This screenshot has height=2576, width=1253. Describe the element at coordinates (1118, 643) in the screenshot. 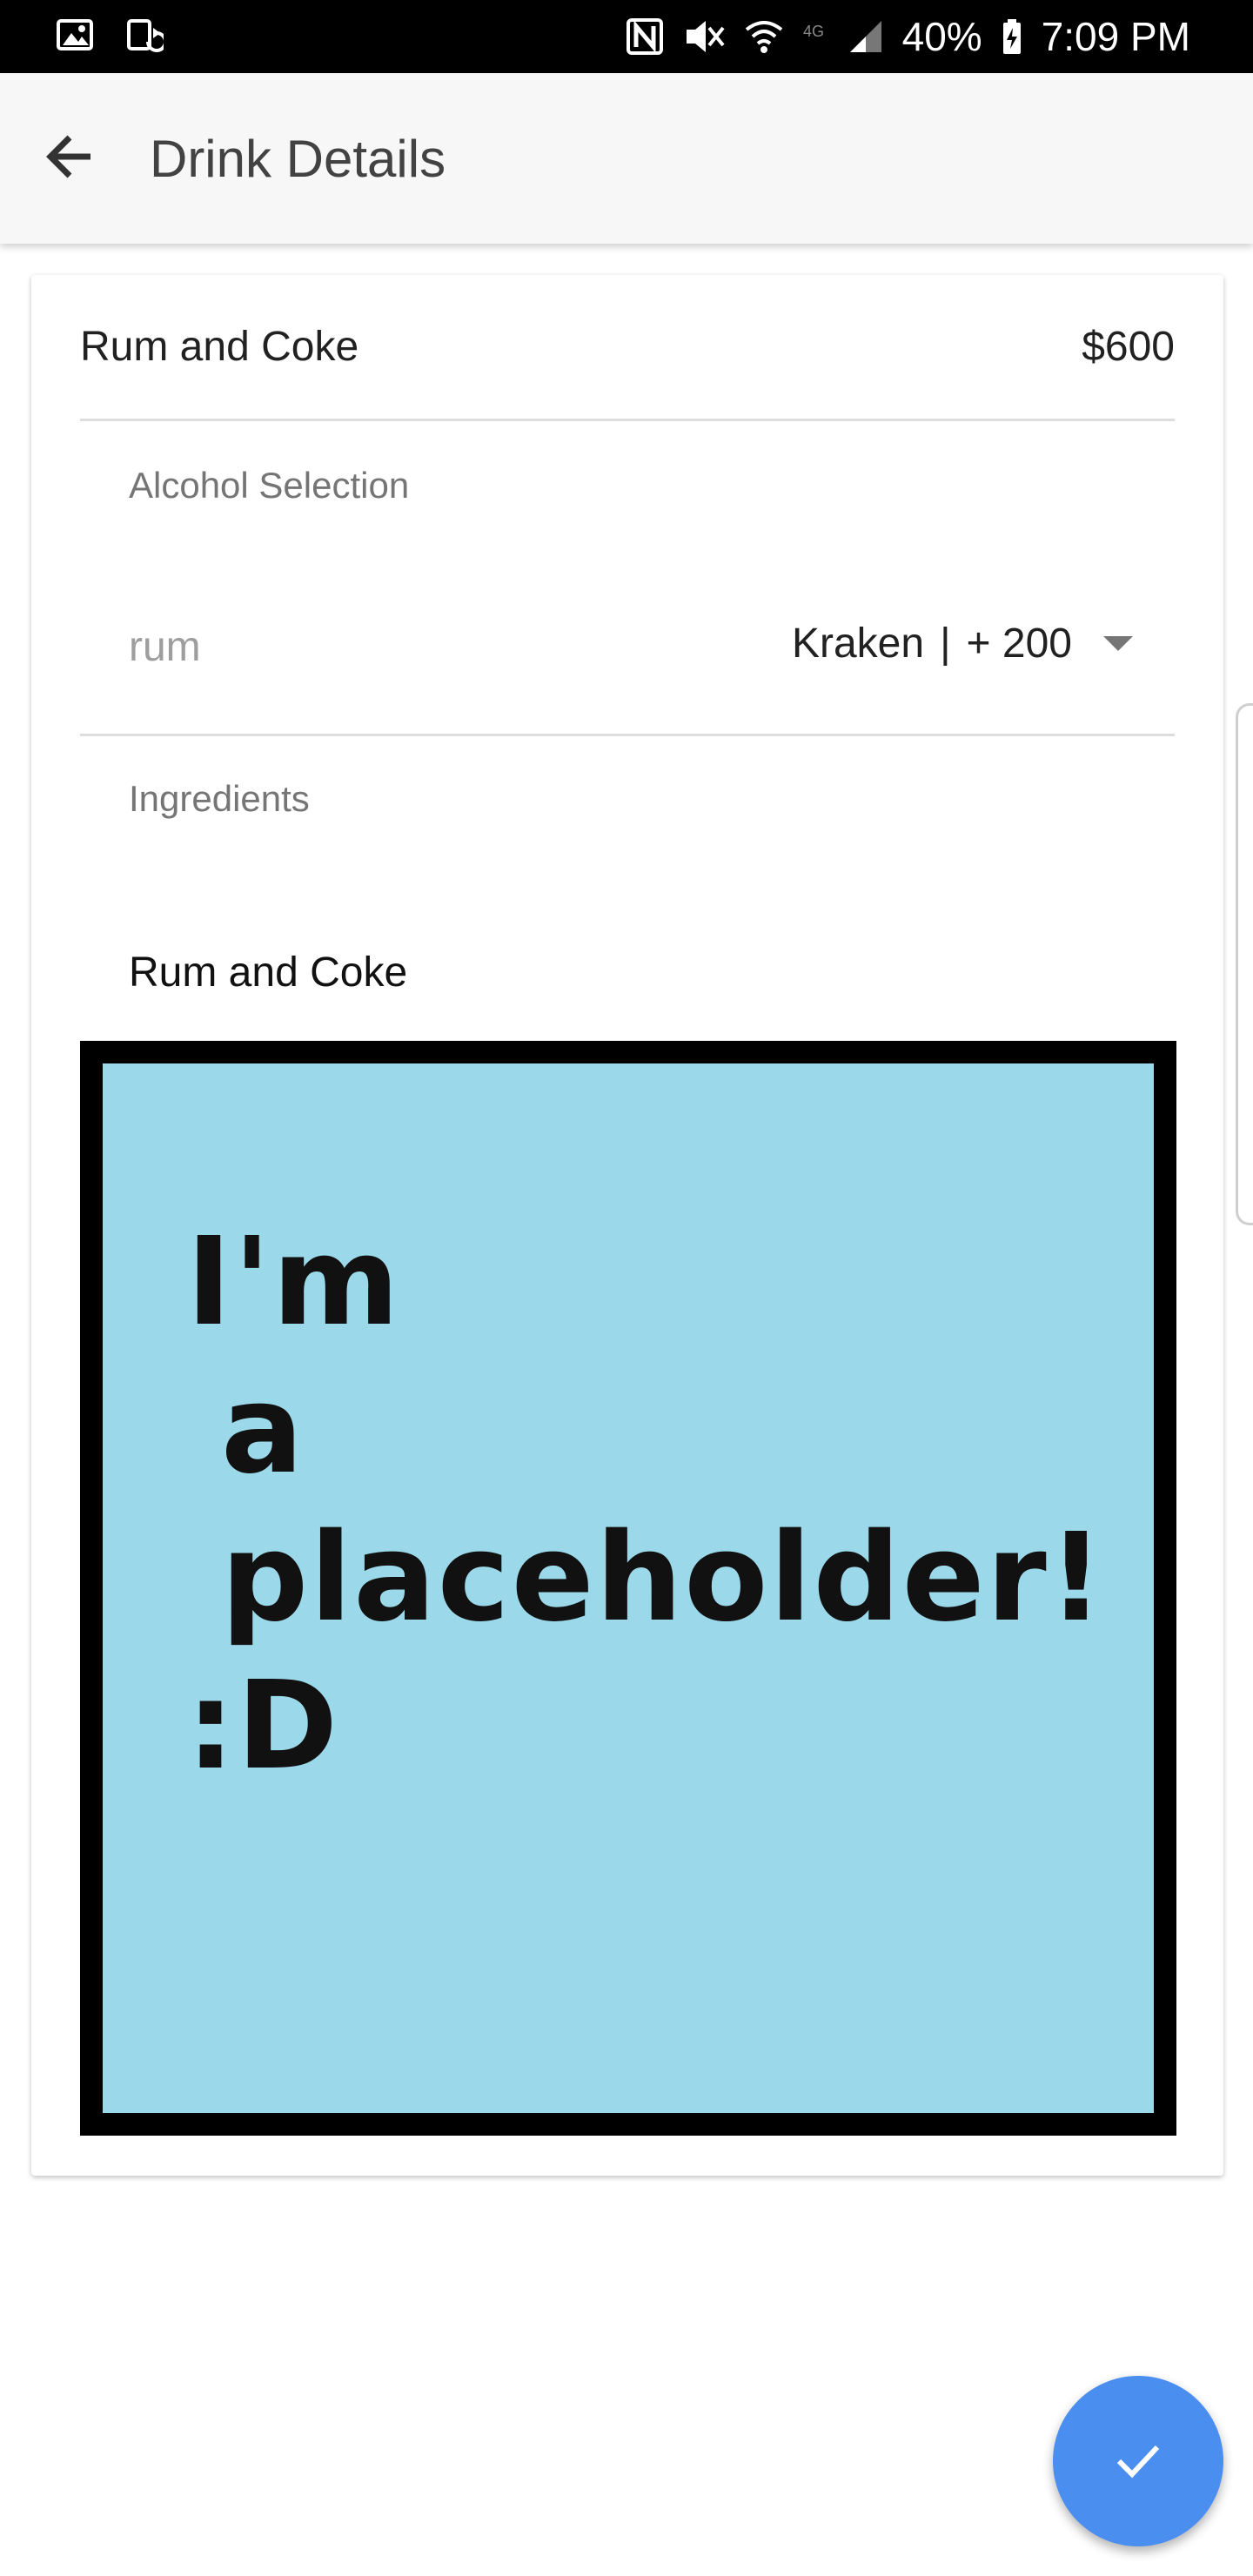

I see `dropdown-arrow-icon` at that location.